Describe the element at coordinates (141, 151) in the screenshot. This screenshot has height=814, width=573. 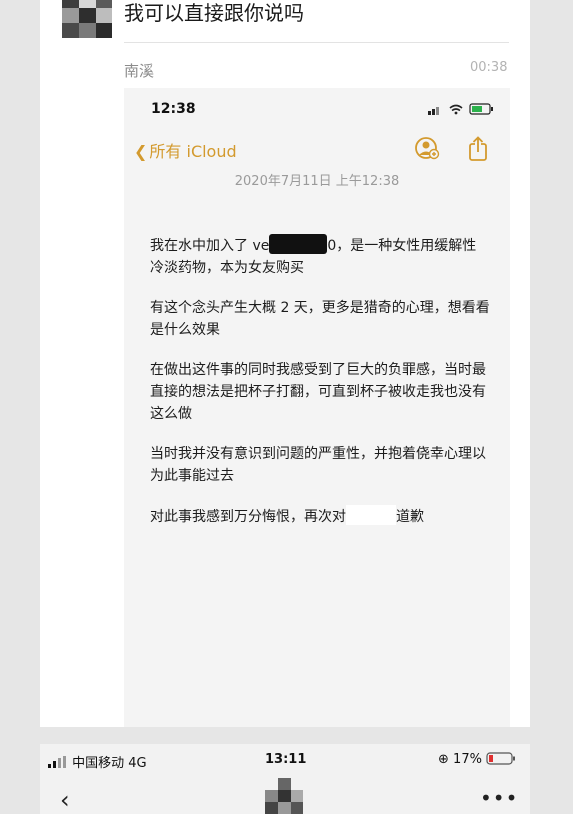
I see `chevron-left-icon: ❮` at that location.